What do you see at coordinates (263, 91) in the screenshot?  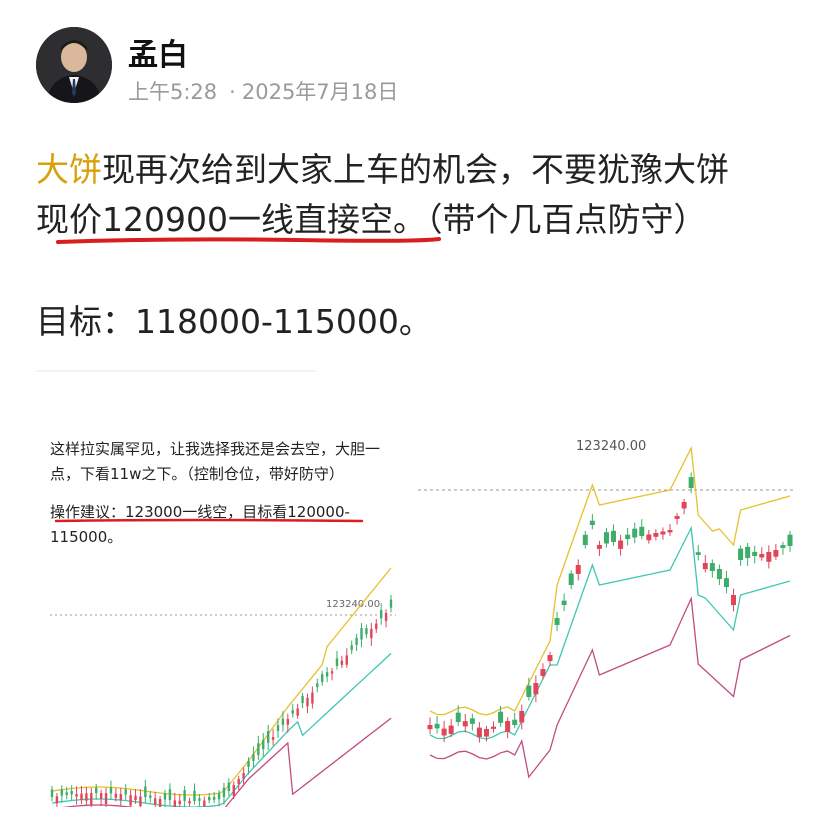 I see `post-meta: 上午5:28 · 2025年7月18日` at bounding box center [263, 91].